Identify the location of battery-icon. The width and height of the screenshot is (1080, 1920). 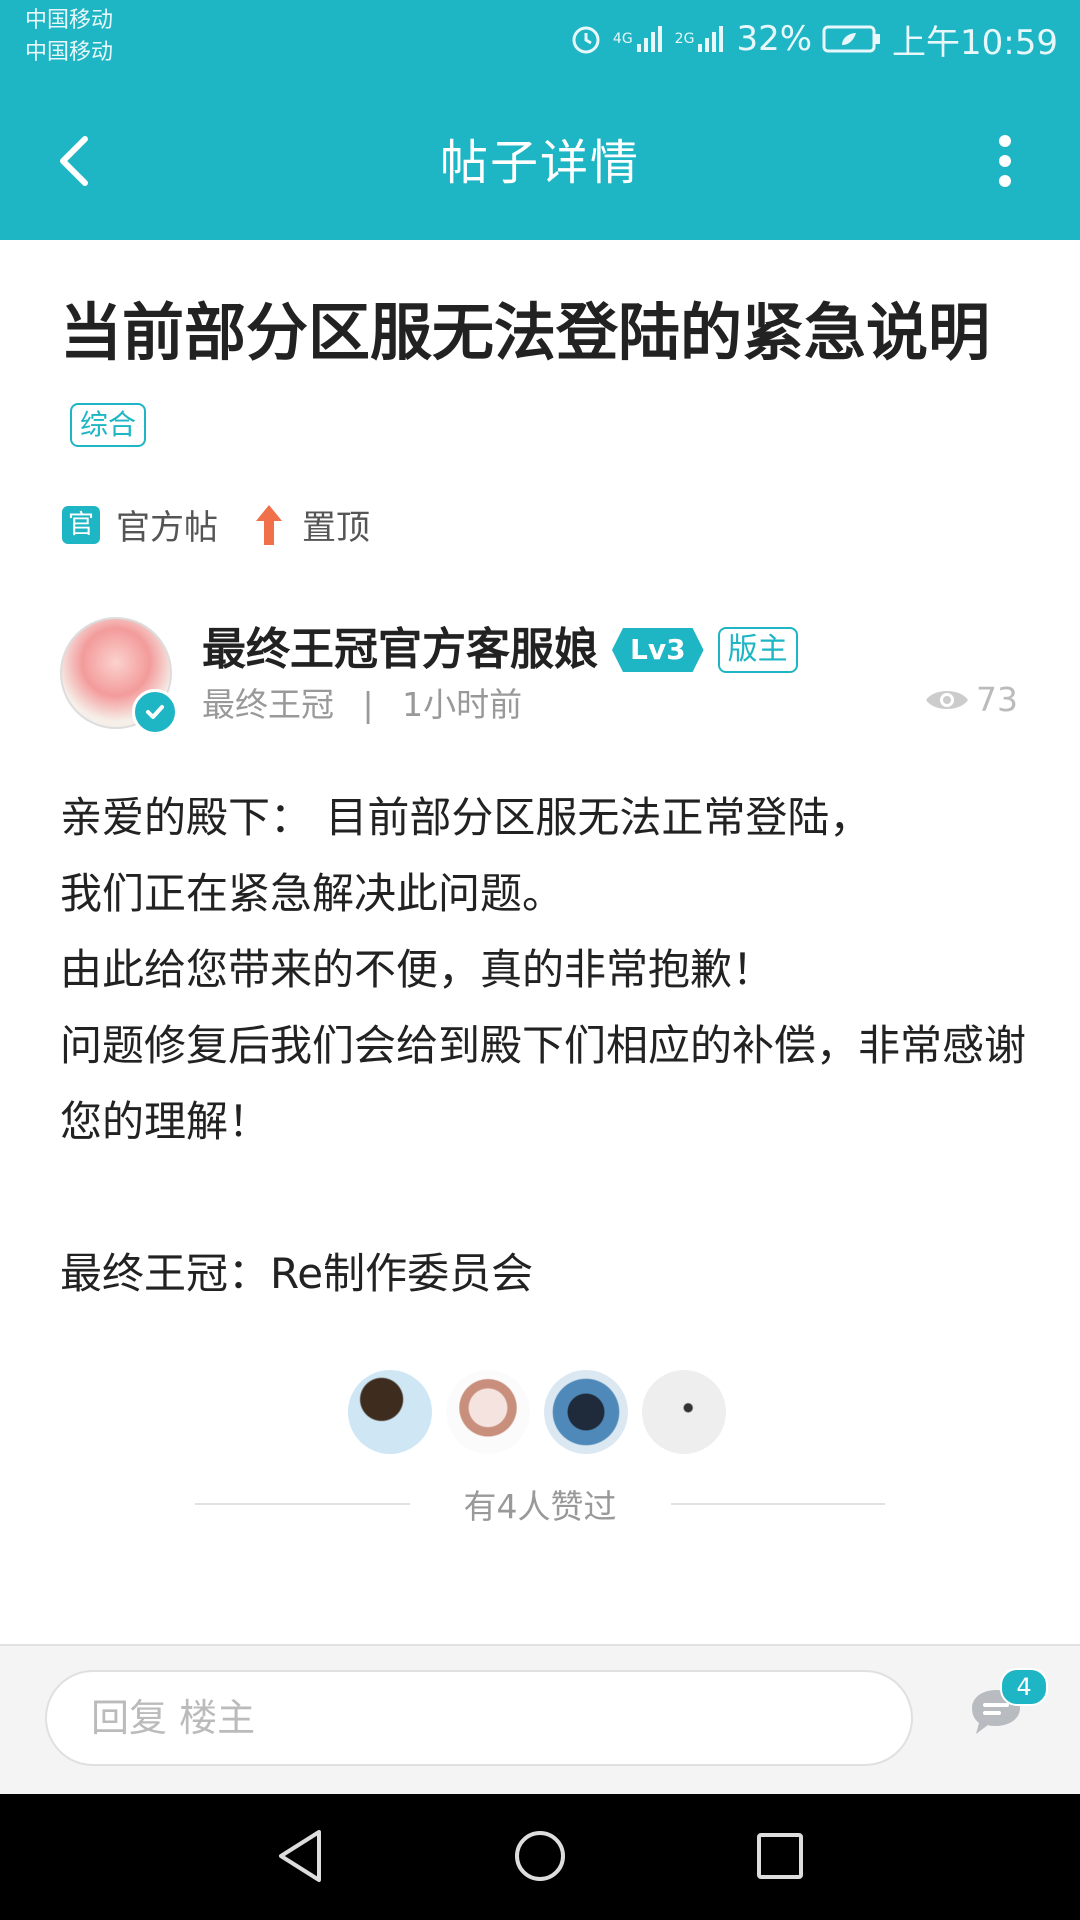
(852, 39).